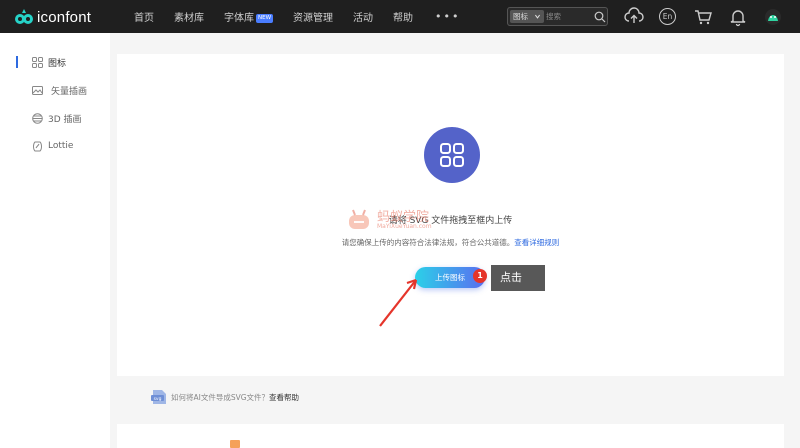 This screenshot has height=448, width=800. I want to click on upload-grid-icon, so click(452, 155).